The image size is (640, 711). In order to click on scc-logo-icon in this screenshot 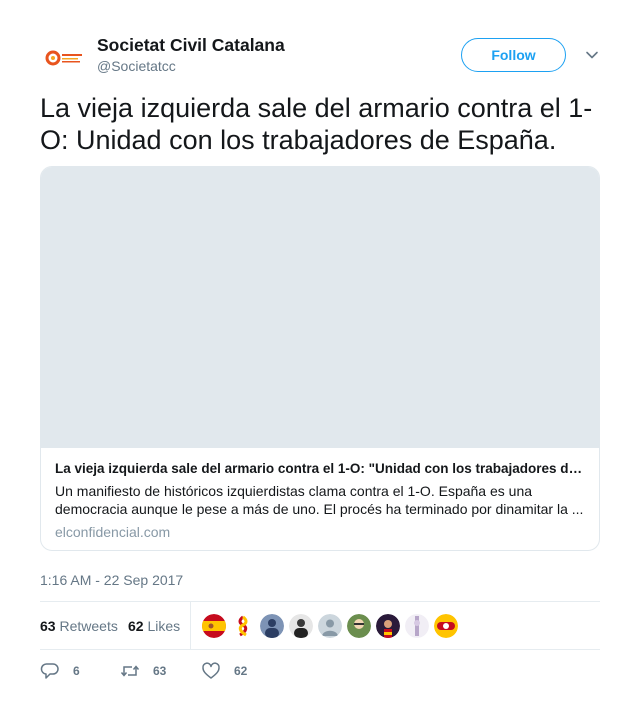, I will do `click(63, 58)`.